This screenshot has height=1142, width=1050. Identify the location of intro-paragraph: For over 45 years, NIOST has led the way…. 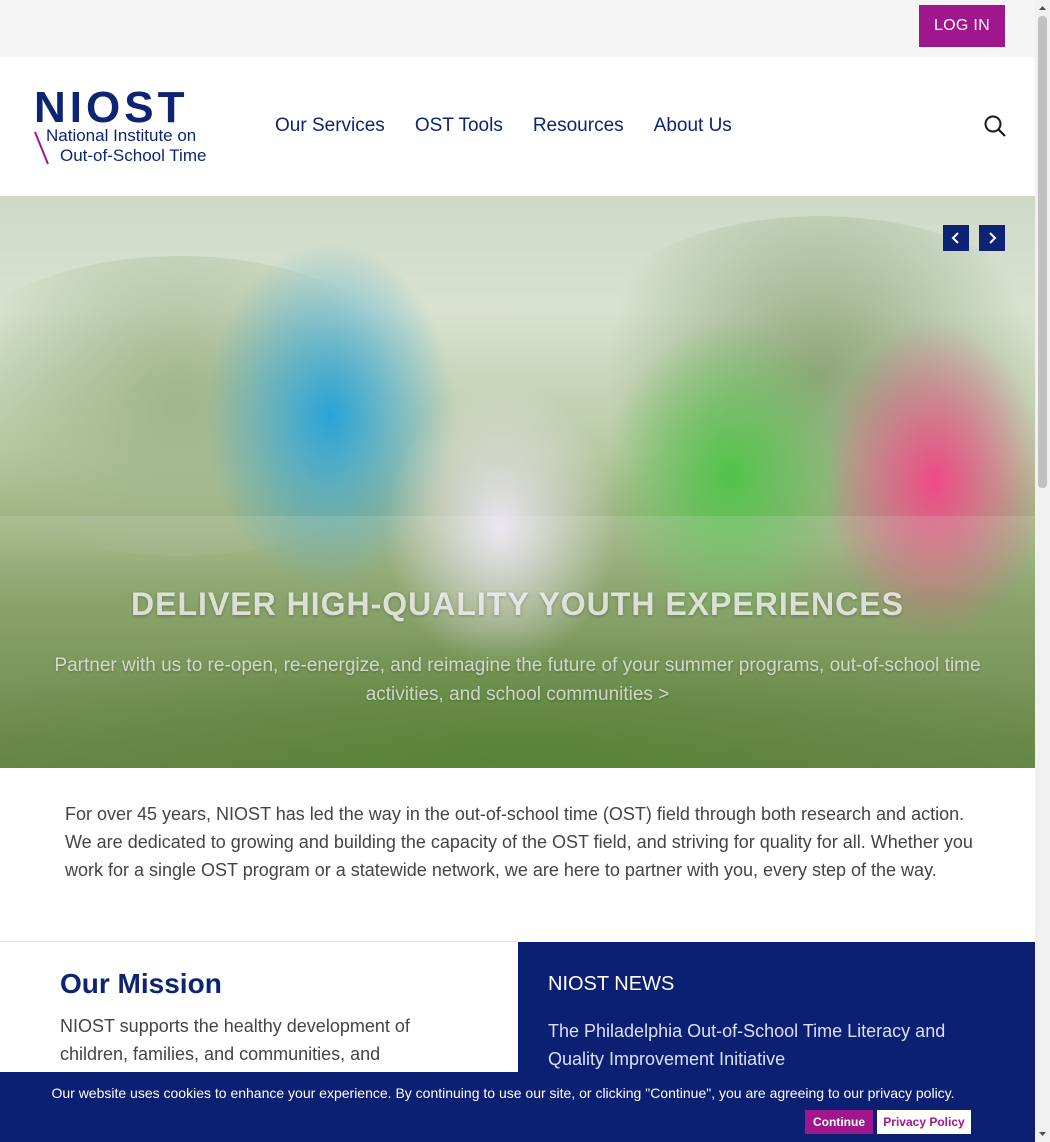
(519, 842).